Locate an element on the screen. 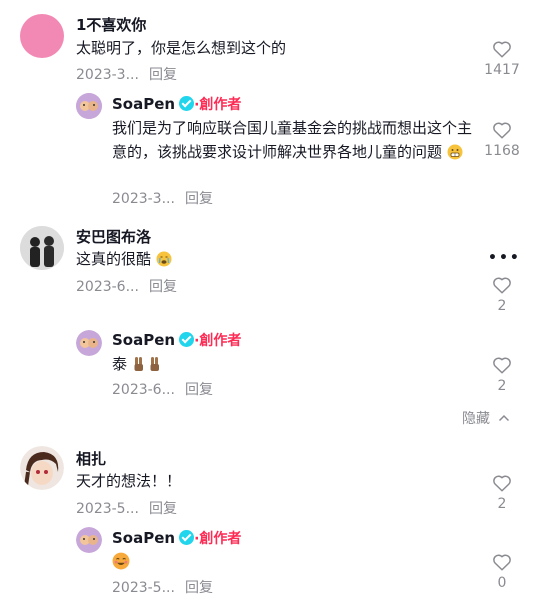  more-dots-icon: ••• is located at coordinates (504, 258).